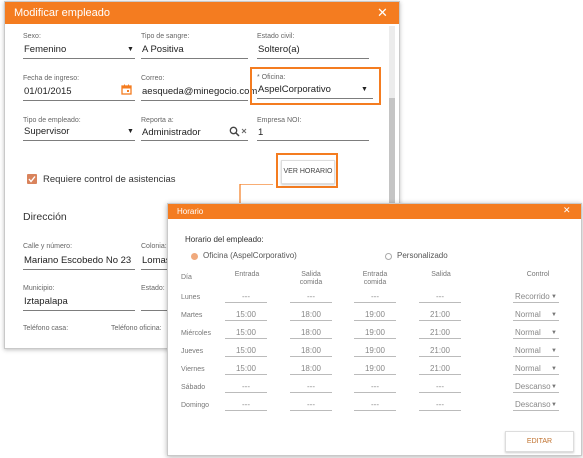 This screenshot has height=458, width=583. Describe the element at coordinates (388, 256) in the screenshot. I see `radio-personalizado` at that location.